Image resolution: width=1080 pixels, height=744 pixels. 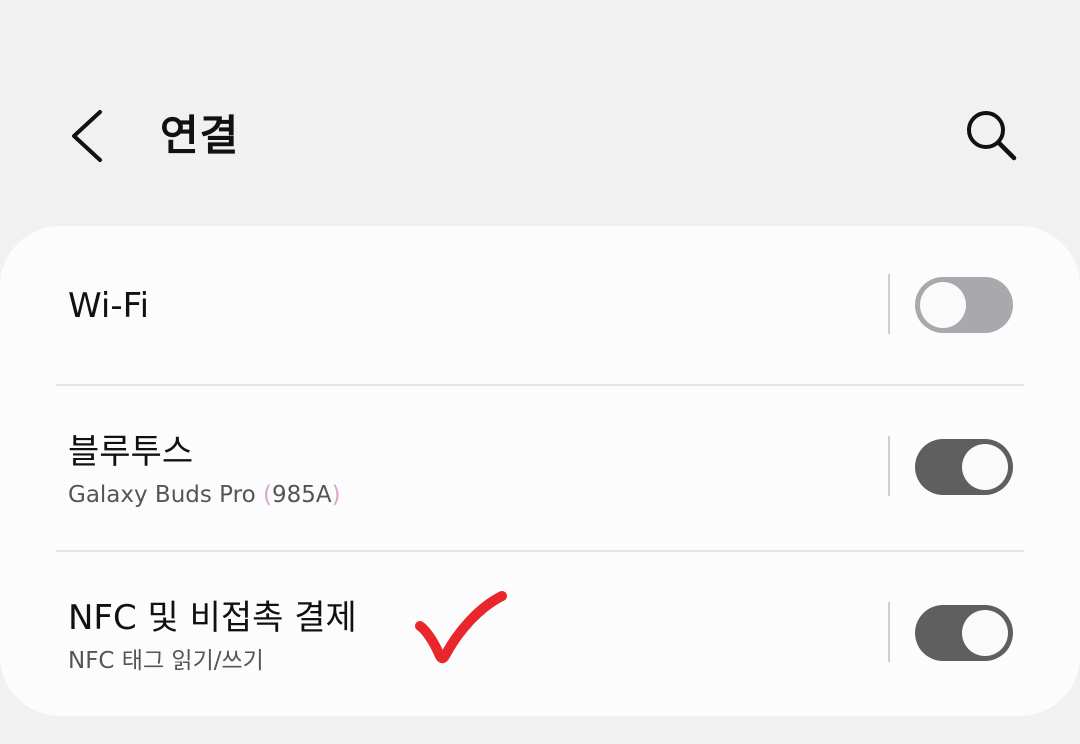 What do you see at coordinates (267, 495) in the screenshot?
I see `paren-open: (` at bounding box center [267, 495].